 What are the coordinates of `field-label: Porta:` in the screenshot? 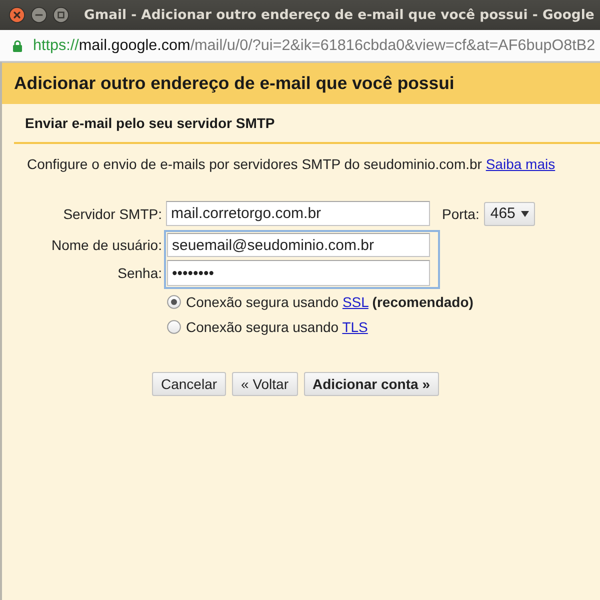 It's located at (461, 214).